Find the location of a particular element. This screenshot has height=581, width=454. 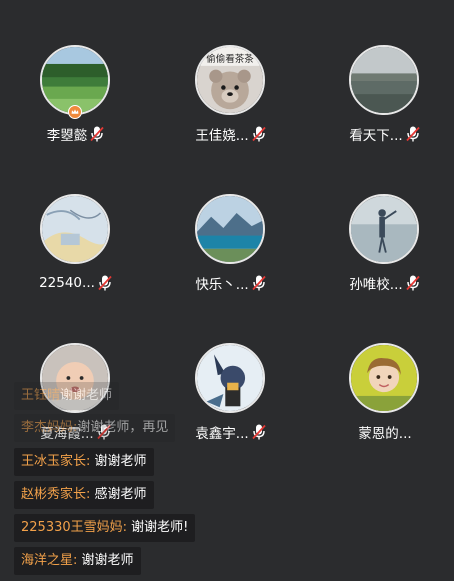

chat-message: 王钰晴谢谢老师 is located at coordinates (67, 396).